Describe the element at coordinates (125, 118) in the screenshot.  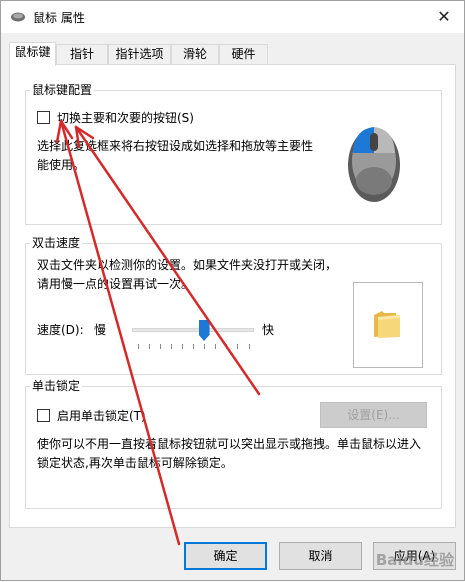
I see `switch-buttons-label: 切换主要和次要的按钮(S)` at that location.